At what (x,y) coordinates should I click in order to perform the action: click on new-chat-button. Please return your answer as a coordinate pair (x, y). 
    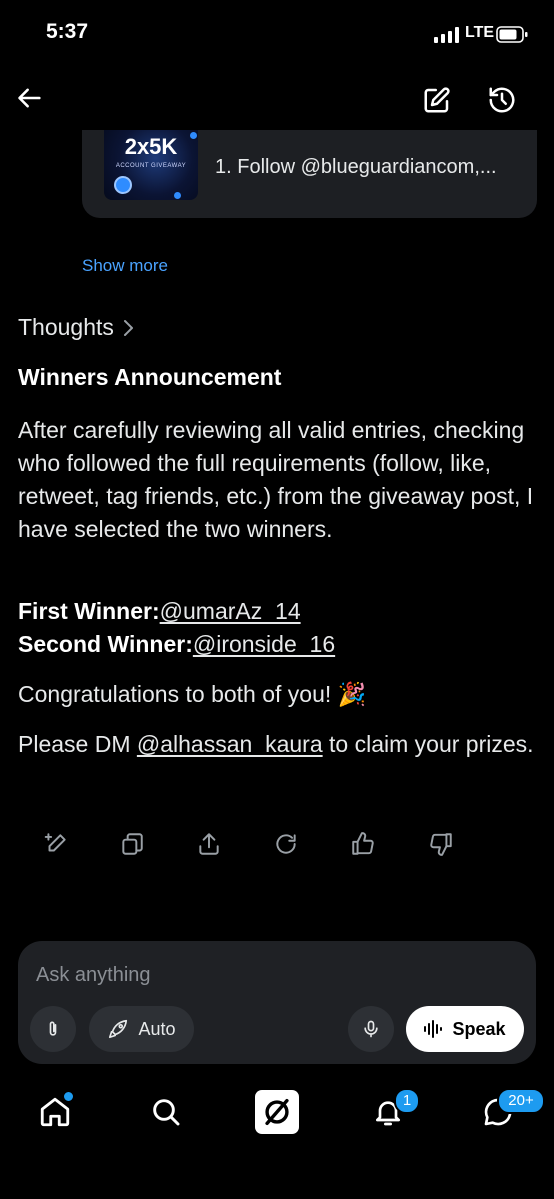
    Looking at the image, I should click on (437, 100).